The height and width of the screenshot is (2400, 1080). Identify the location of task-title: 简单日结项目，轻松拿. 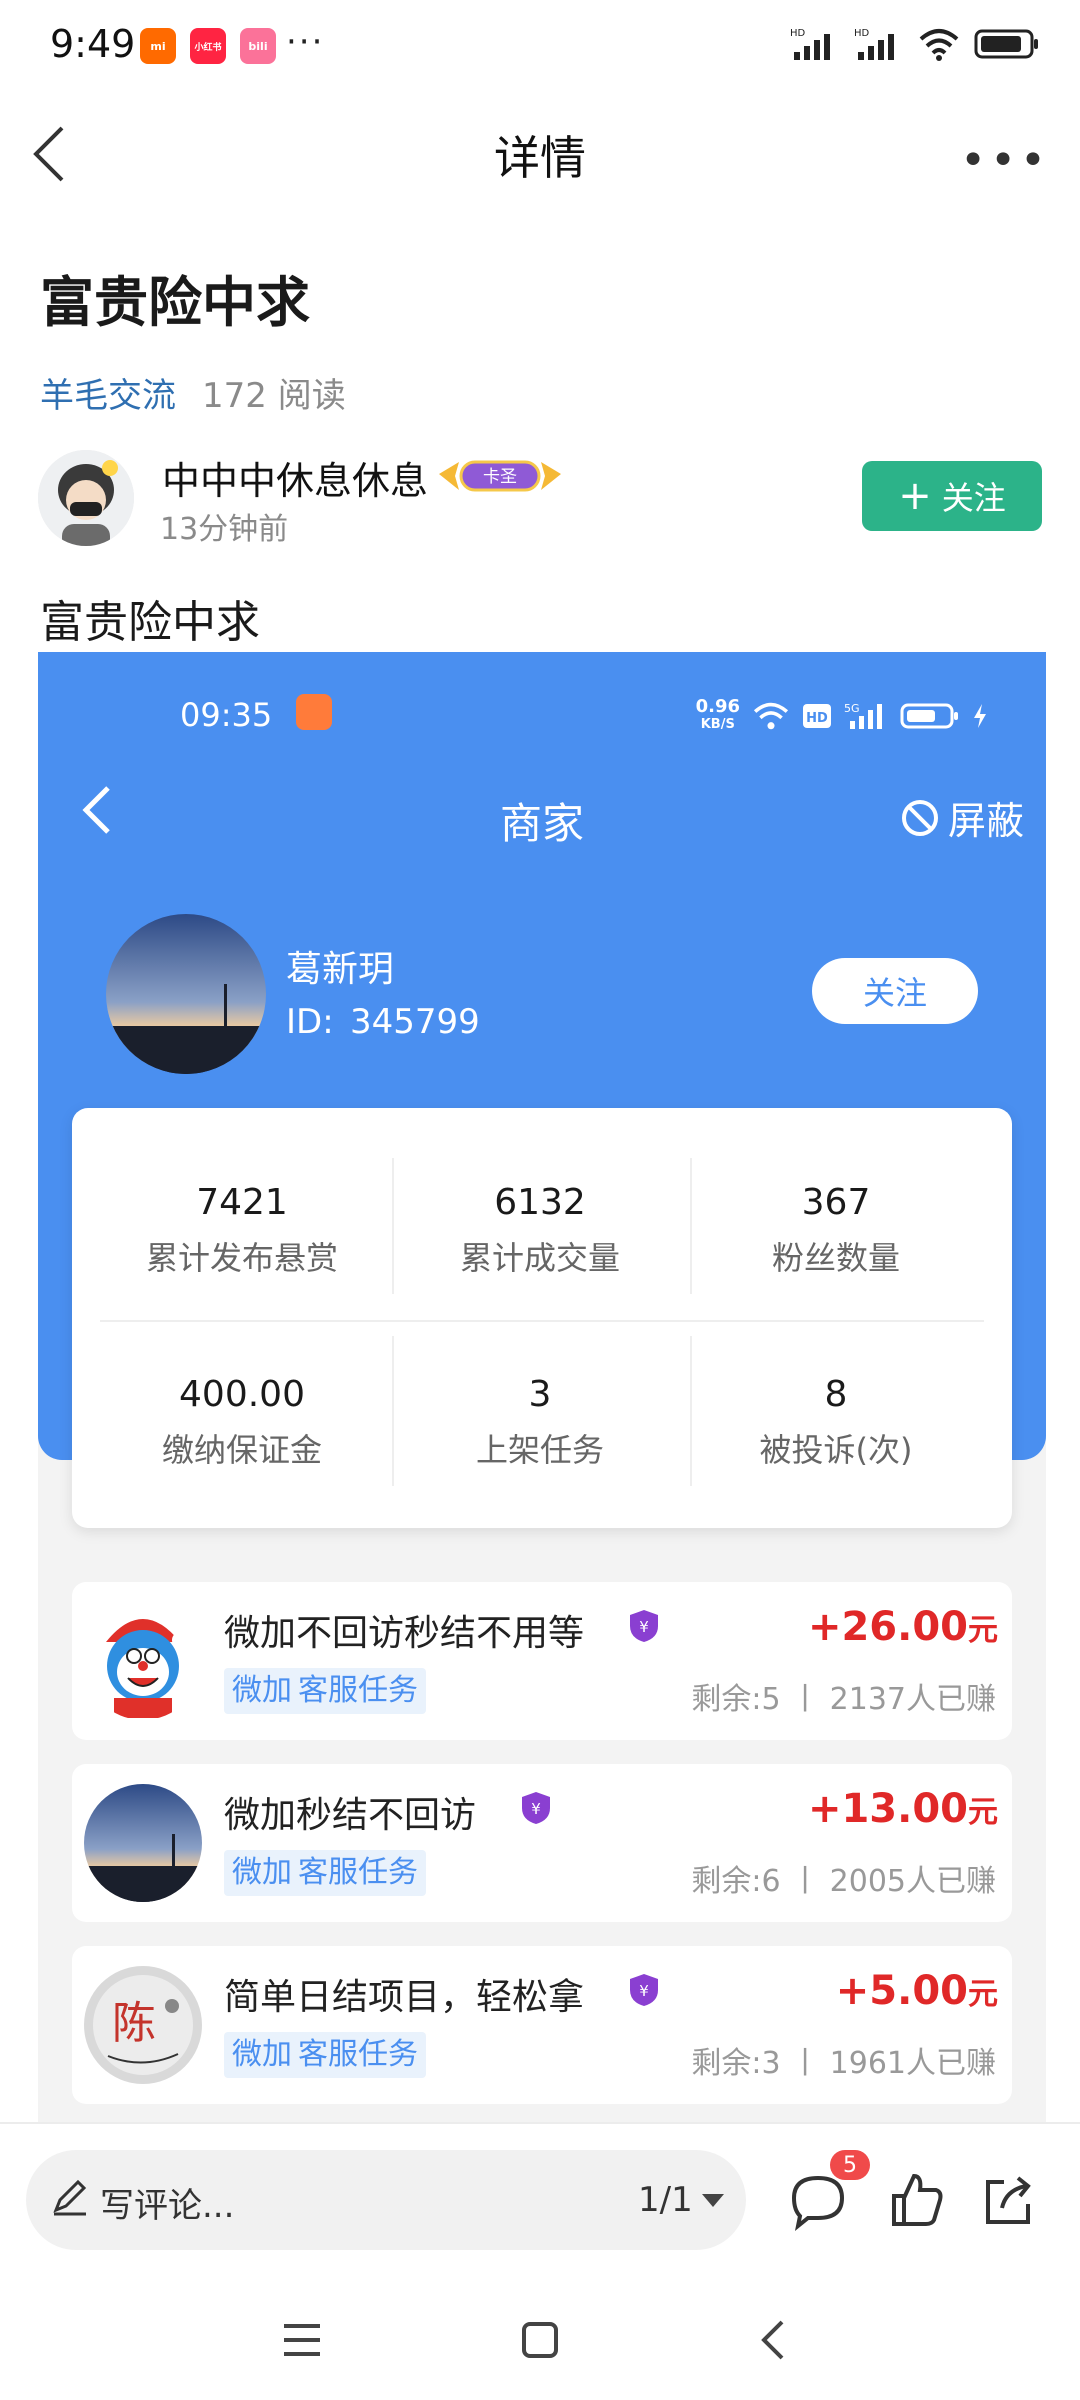
(404, 1997).